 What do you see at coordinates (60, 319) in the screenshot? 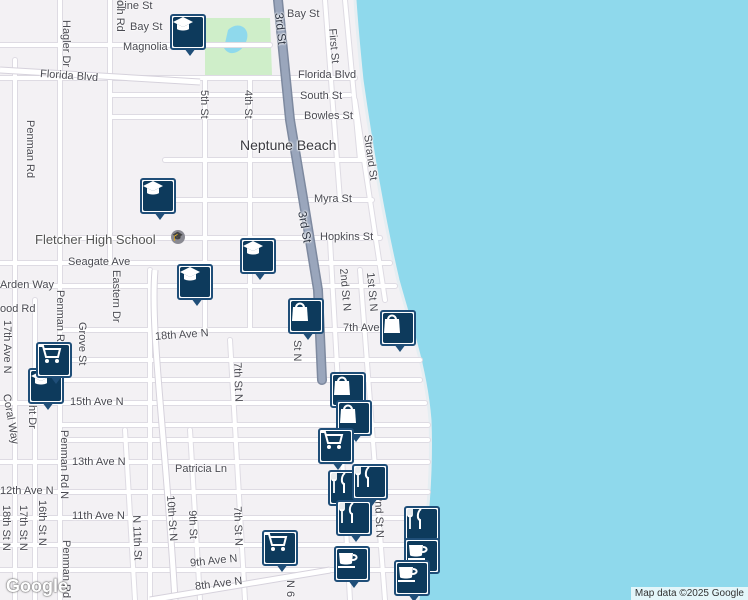
I see `street-penman-rd-mid: Penman Rd` at bounding box center [60, 319].